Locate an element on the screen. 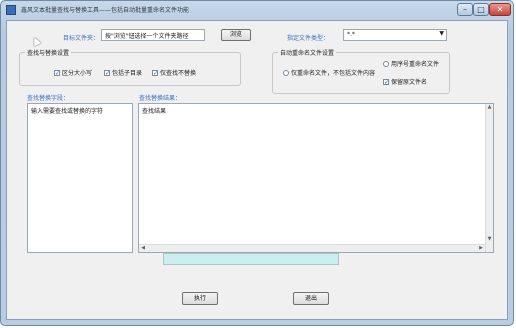 The height and width of the screenshot is (328, 516). scroll-up-icon: ▲ is located at coordinates (489, 108).